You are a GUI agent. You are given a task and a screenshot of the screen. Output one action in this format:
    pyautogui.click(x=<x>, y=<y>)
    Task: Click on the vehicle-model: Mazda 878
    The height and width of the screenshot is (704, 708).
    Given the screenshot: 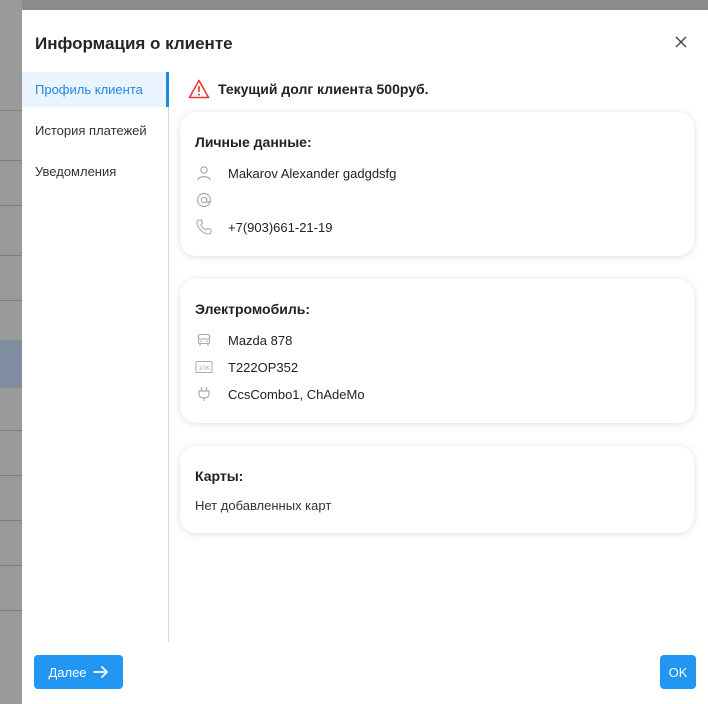 What is the action you would take?
    pyautogui.click(x=260, y=340)
    